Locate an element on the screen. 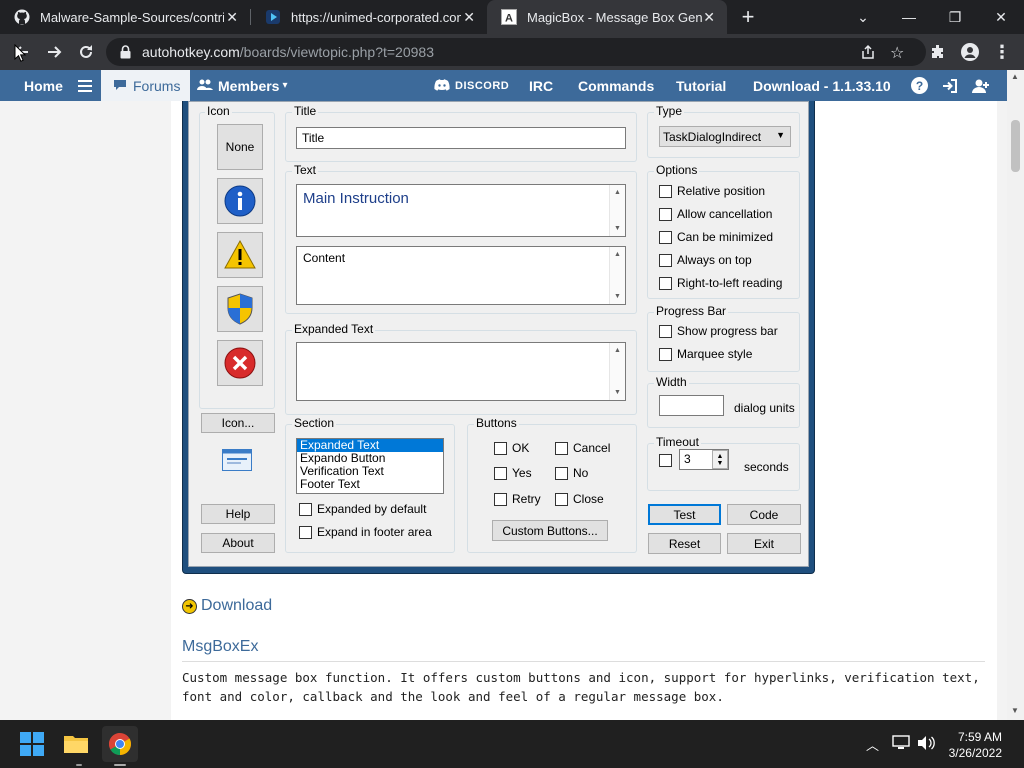 The image size is (1024, 768). chevron-up-icon: ︿ is located at coordinates (872, 744).